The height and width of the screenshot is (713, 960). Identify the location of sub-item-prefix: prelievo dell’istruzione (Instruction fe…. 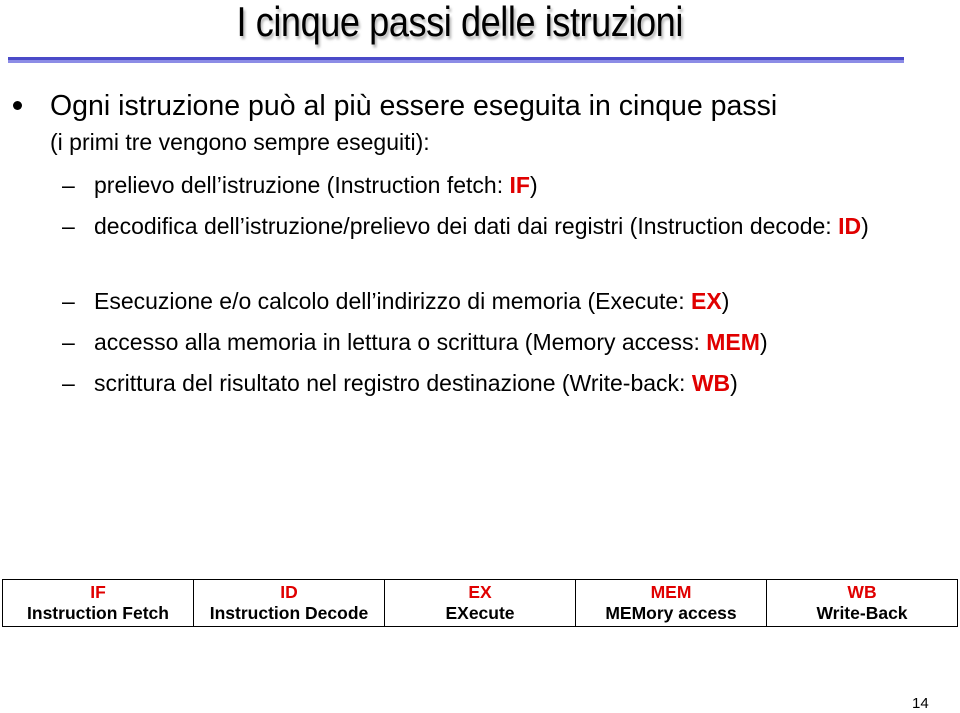
(302, 185).